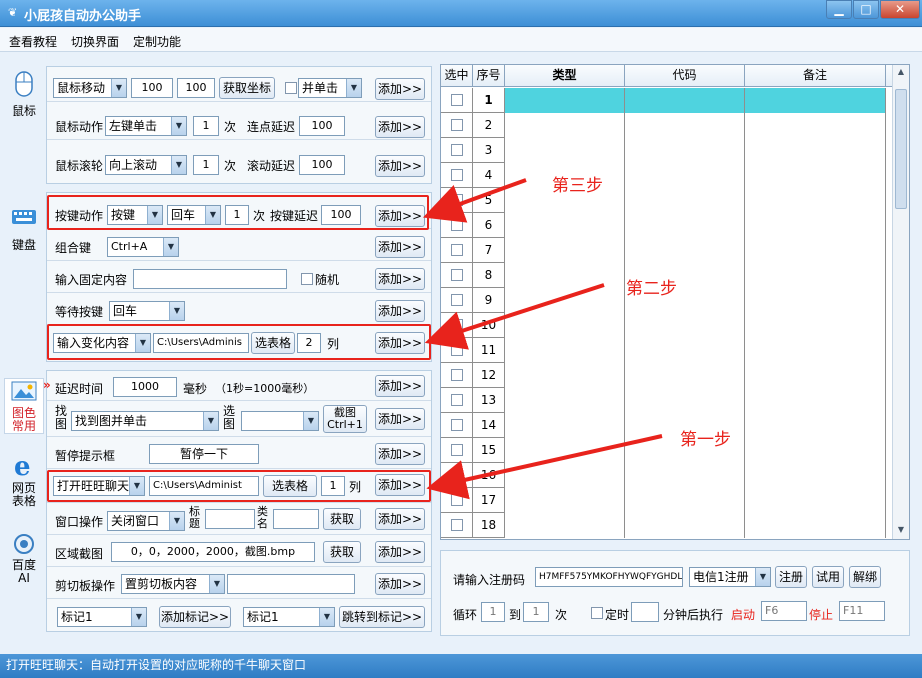 The image size is (922, 678). I want to click on get-window-button: 获取, so click(342, 519).